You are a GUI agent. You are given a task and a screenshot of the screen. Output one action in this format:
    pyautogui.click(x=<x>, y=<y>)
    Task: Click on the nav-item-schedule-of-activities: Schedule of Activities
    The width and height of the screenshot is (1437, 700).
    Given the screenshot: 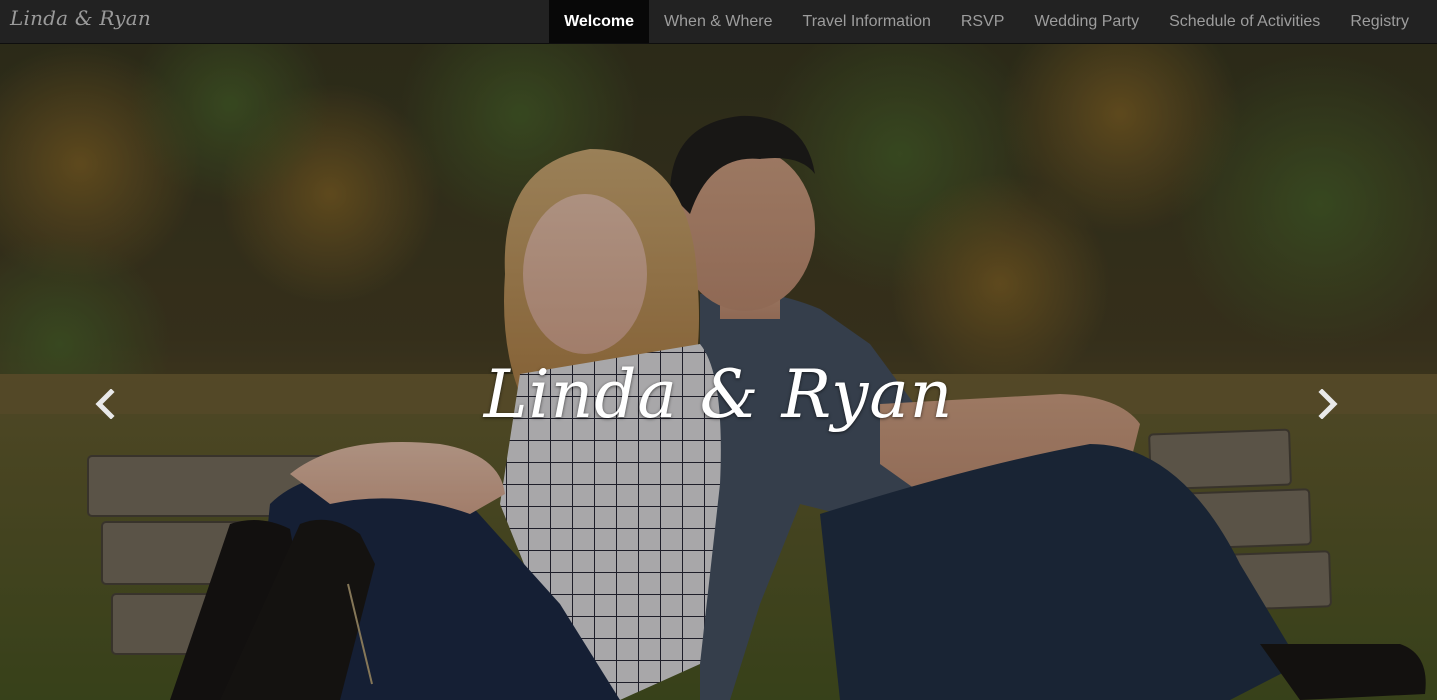 What is the action you would take?
    pyautogui.click(x=1244, y=21)
    